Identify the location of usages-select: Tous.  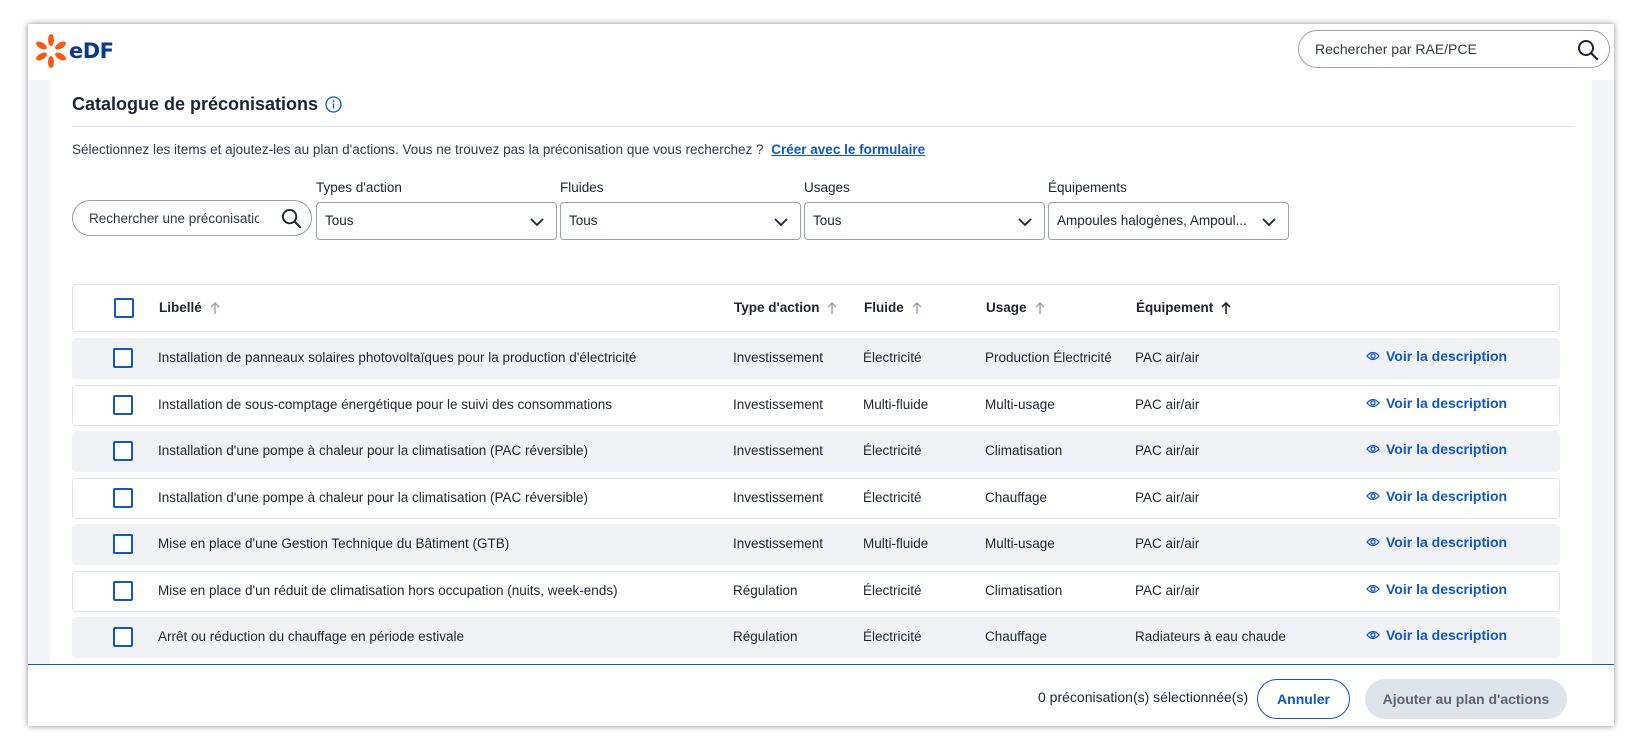
(924, 221).